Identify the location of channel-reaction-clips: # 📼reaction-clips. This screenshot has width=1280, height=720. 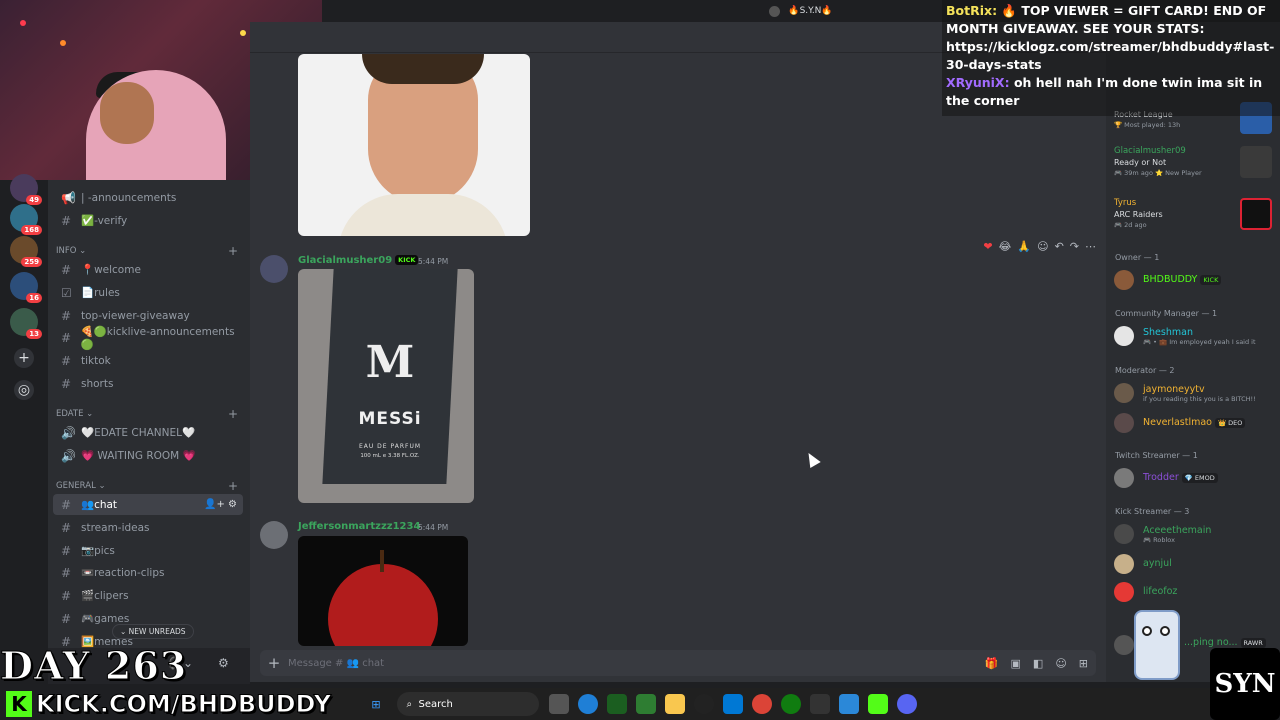
(148, 572).